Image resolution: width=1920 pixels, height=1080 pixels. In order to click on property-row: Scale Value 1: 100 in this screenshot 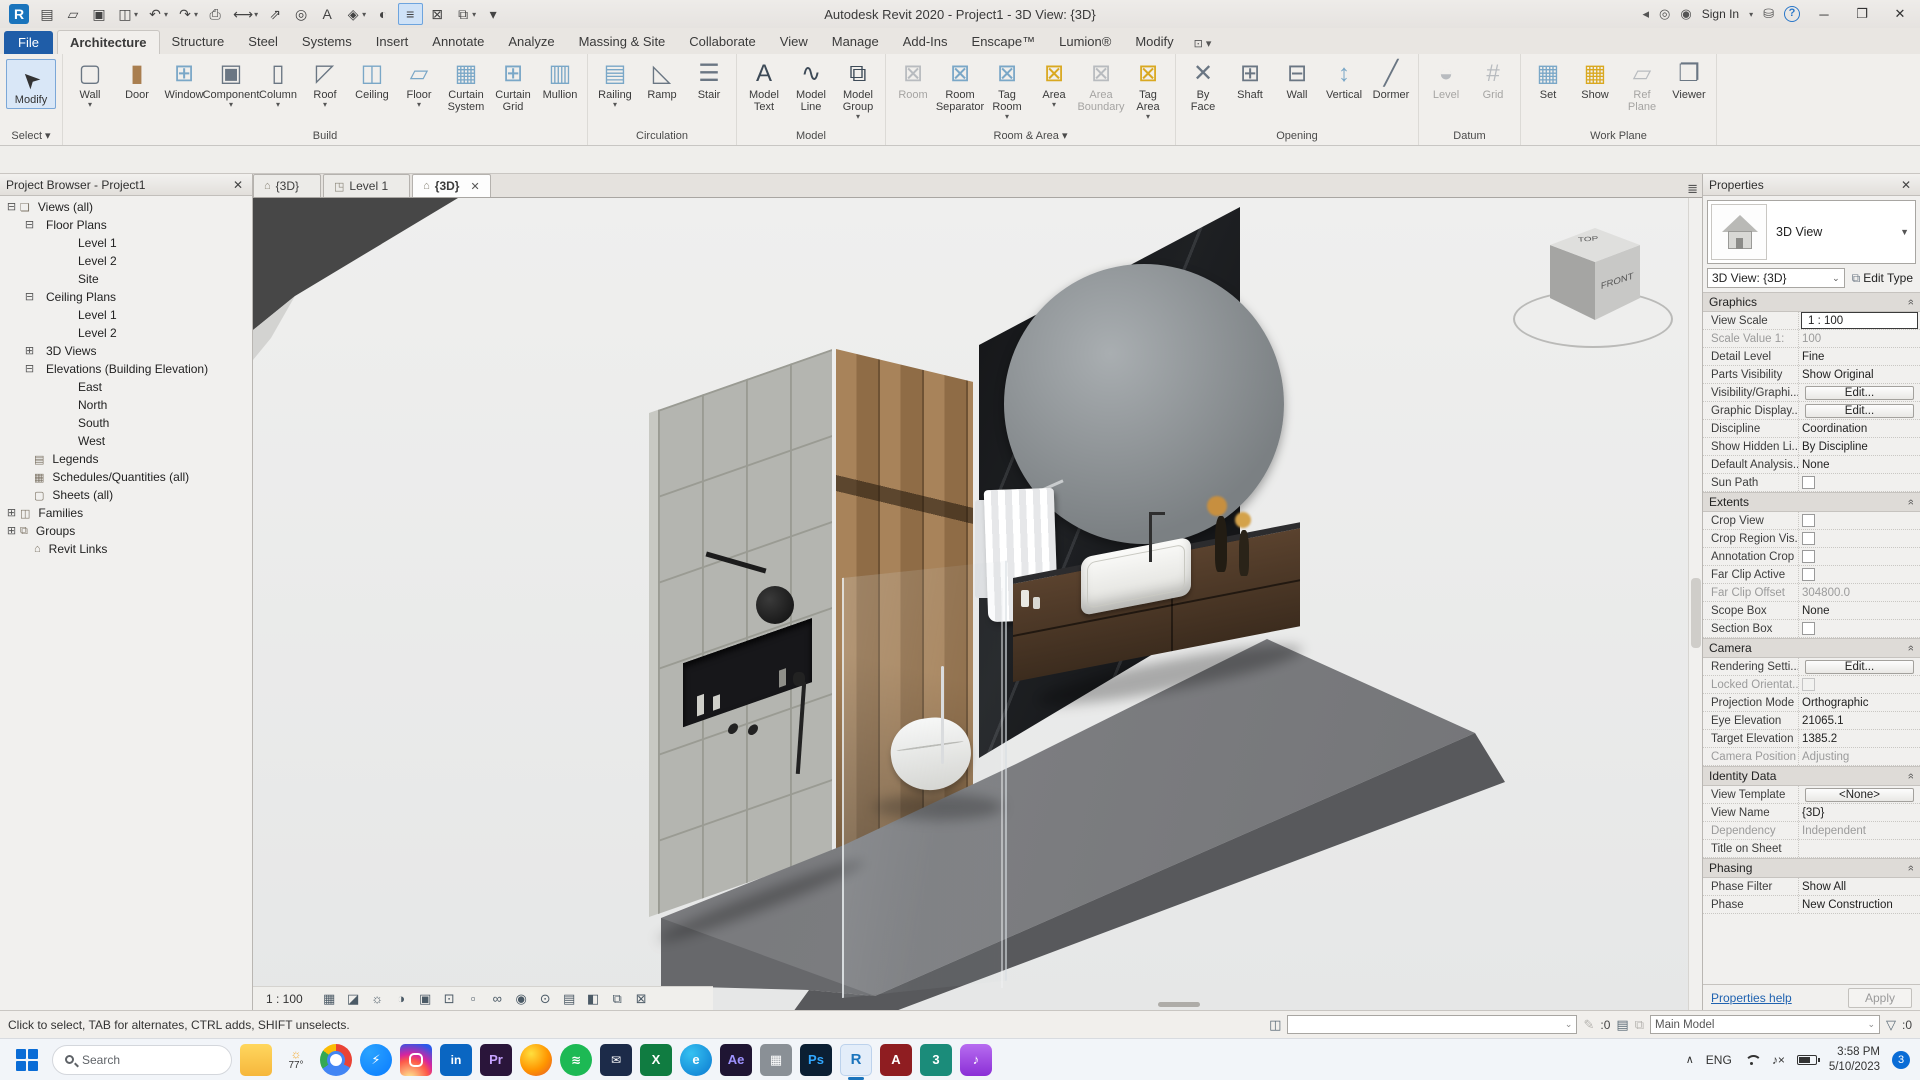, I will do `click(1811, 339)`.